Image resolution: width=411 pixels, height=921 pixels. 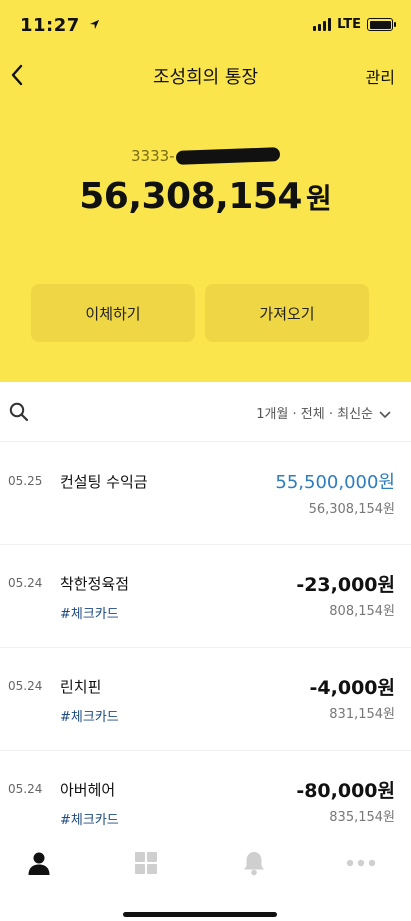 I want to click on transaction-name: 착한정육점, so click(x=95, y=584).